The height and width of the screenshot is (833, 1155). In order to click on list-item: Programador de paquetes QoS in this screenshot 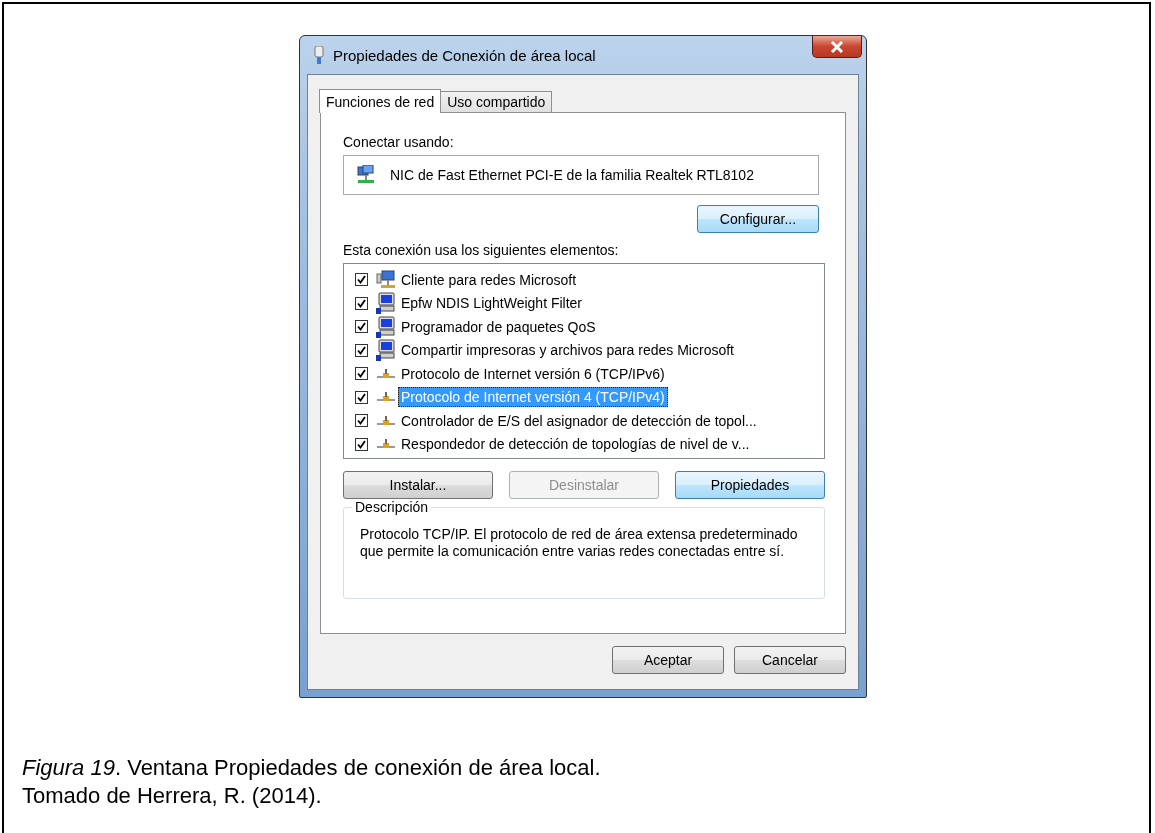, I will do `click(498, 326)`.